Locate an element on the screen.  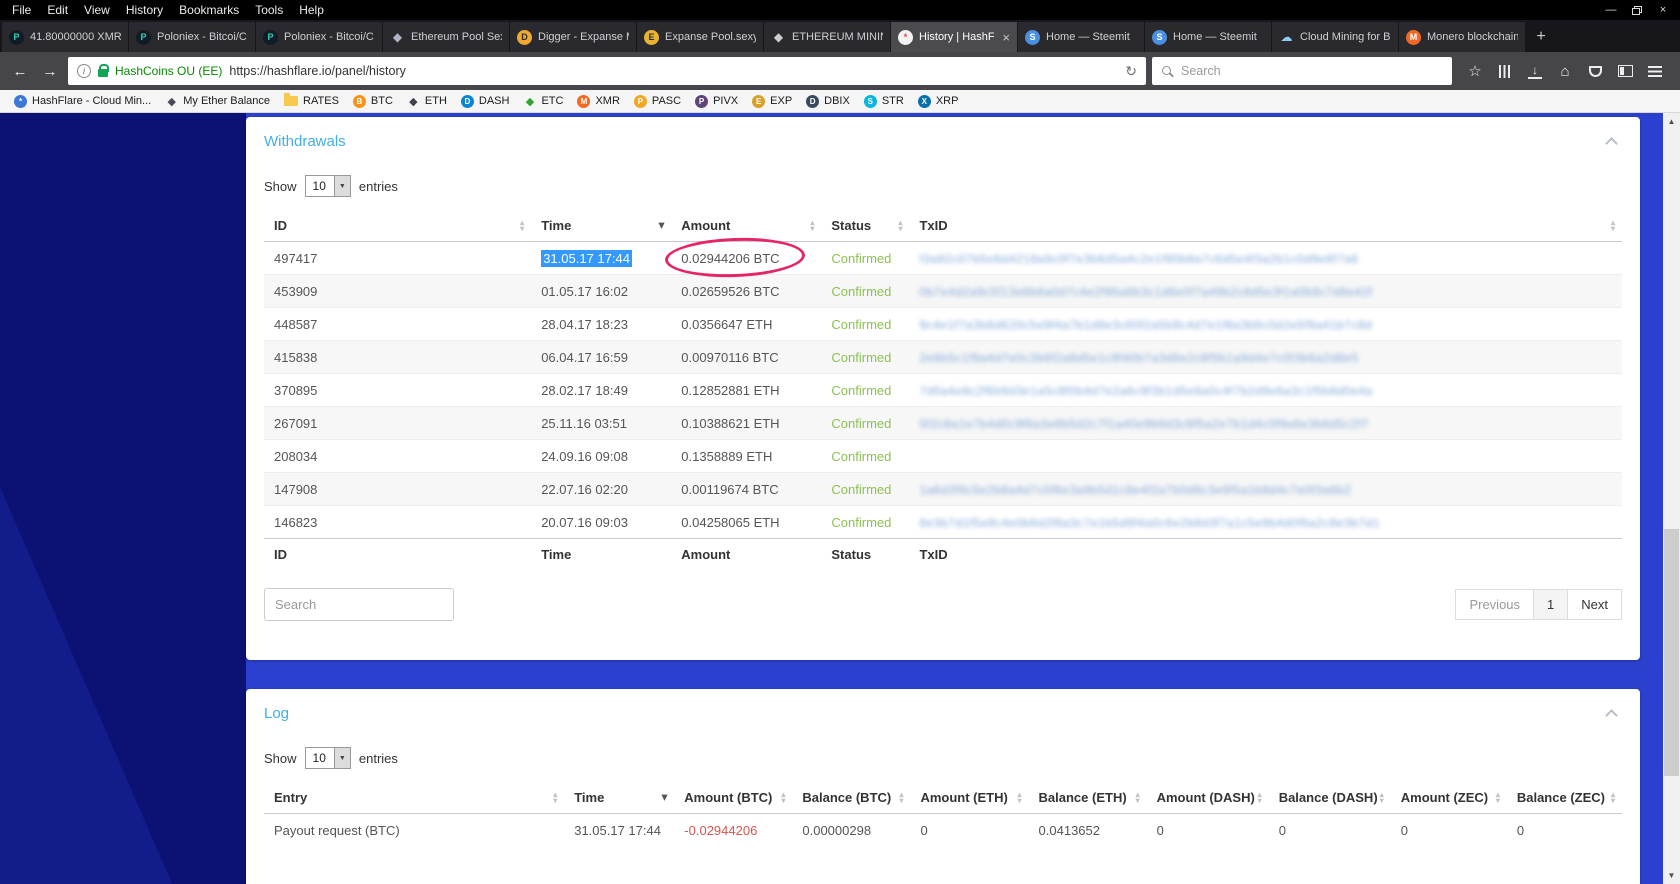
info-icon: i is located at coordinates (84, 71).